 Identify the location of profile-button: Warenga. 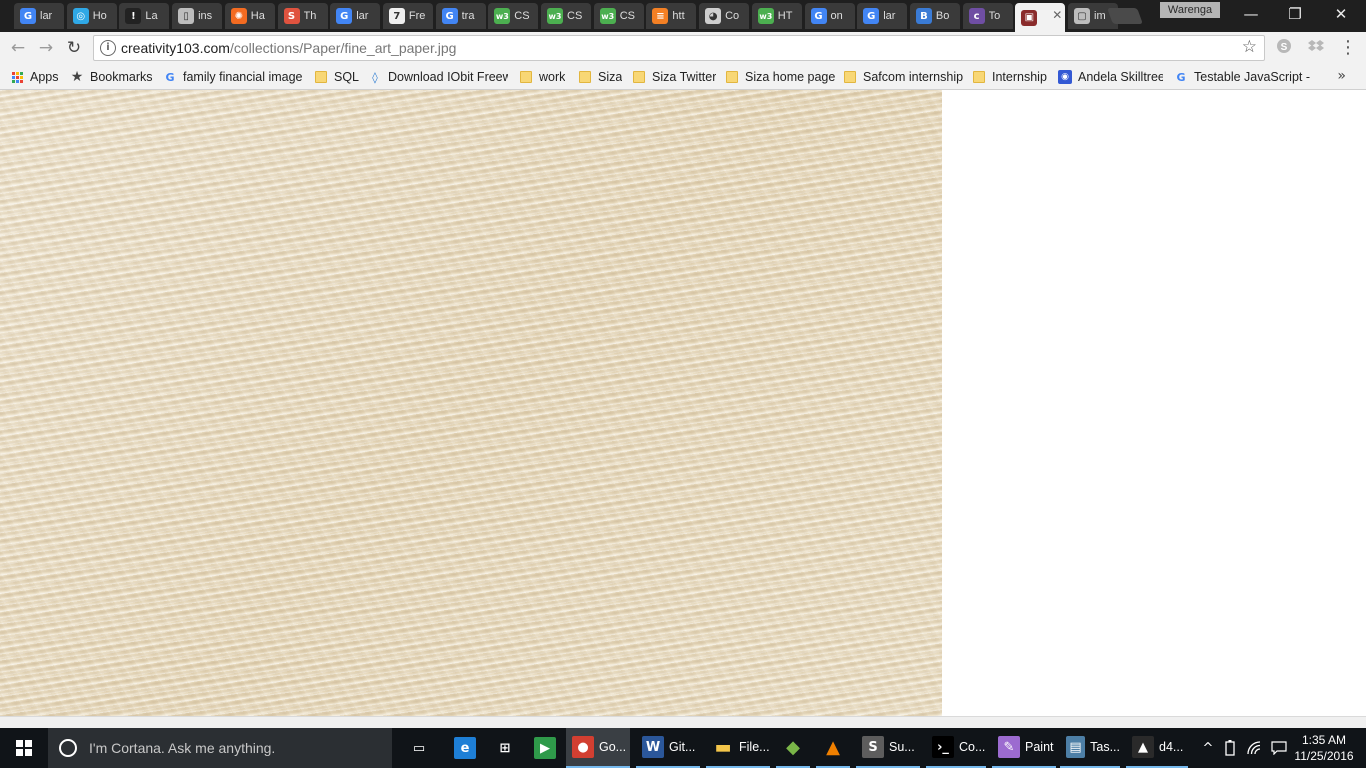
(1190, 10).